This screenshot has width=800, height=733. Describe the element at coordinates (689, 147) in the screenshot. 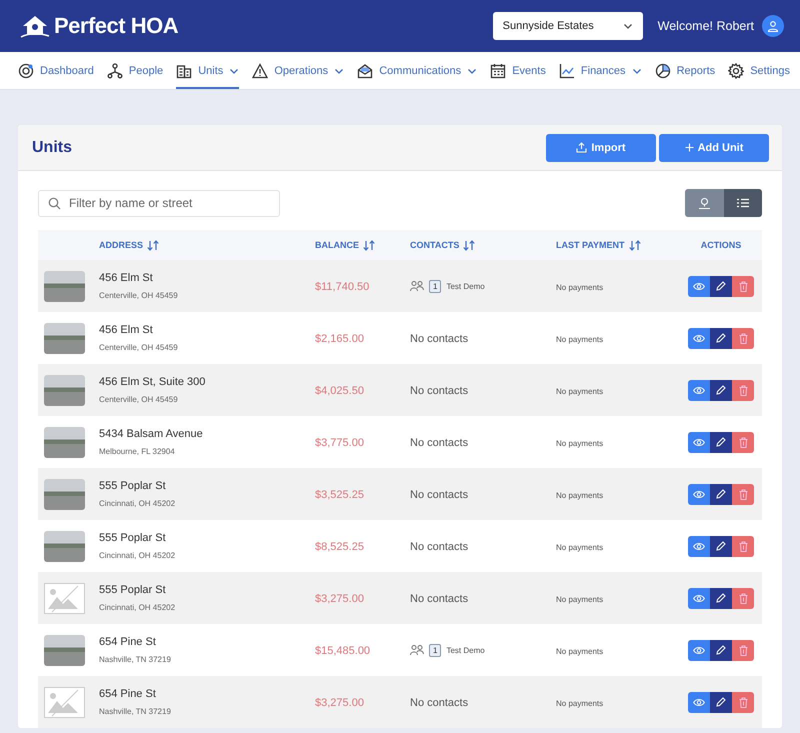

I see `plus-icon` at that location.